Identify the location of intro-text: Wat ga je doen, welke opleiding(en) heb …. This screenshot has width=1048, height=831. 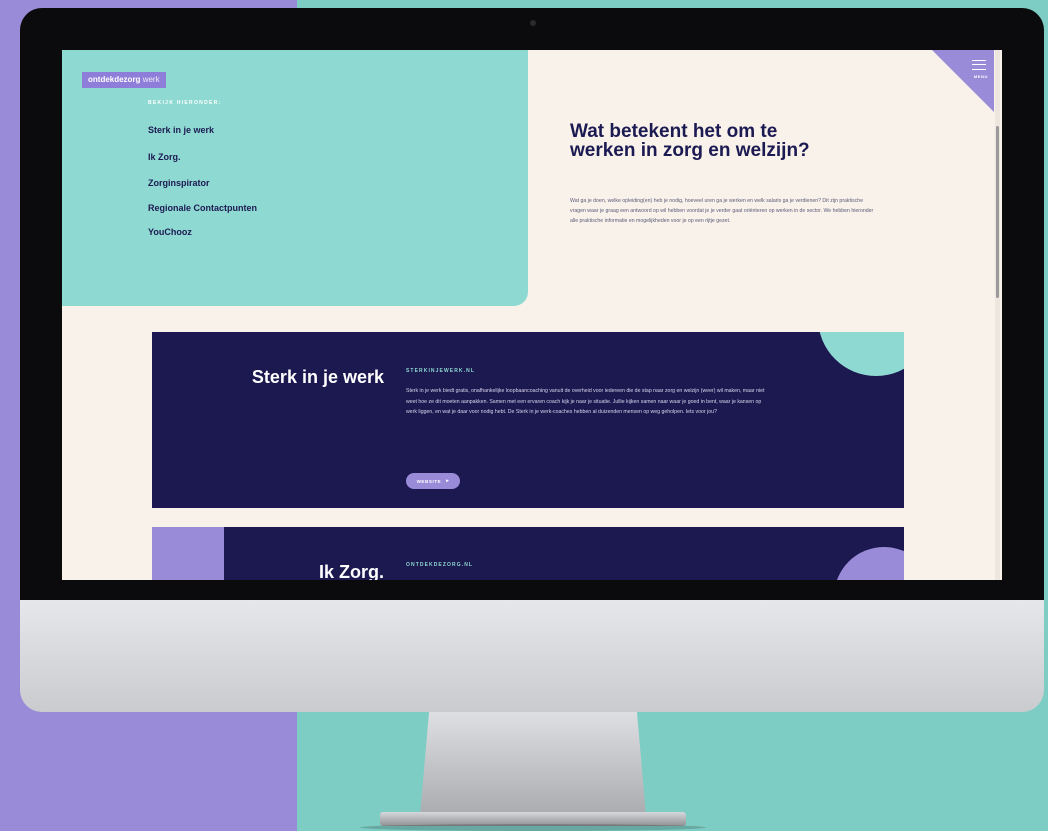
(722, 211).